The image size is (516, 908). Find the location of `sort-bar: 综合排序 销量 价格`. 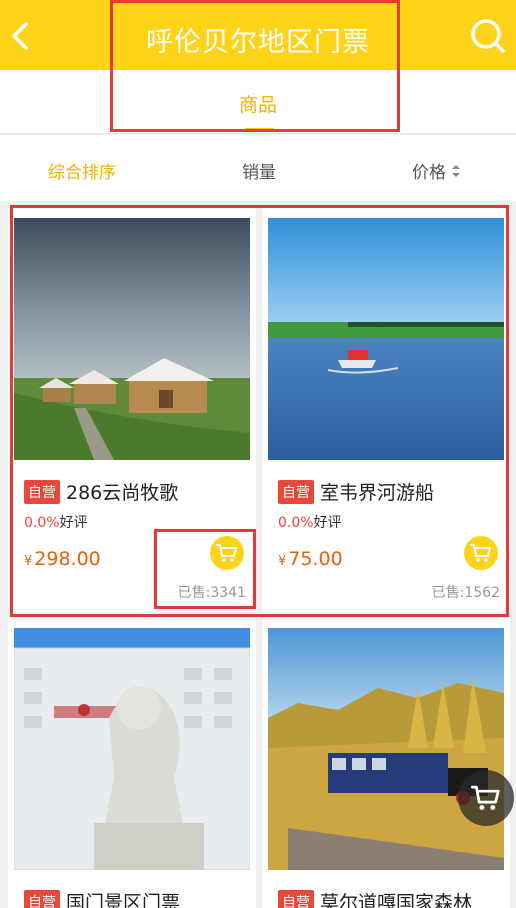

sort-bar: 综合排序 销量 价格 is located at coordinates (258, 168).